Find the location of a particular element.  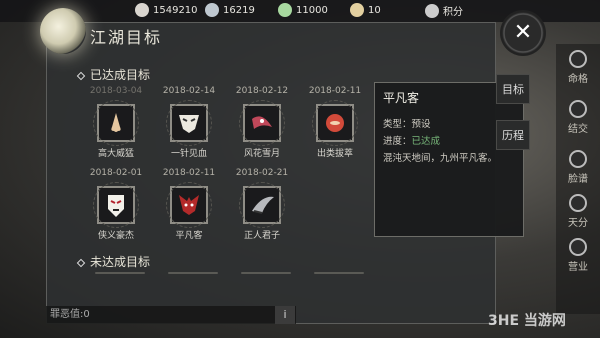

mask-icon is located at coordinates (189, 124).